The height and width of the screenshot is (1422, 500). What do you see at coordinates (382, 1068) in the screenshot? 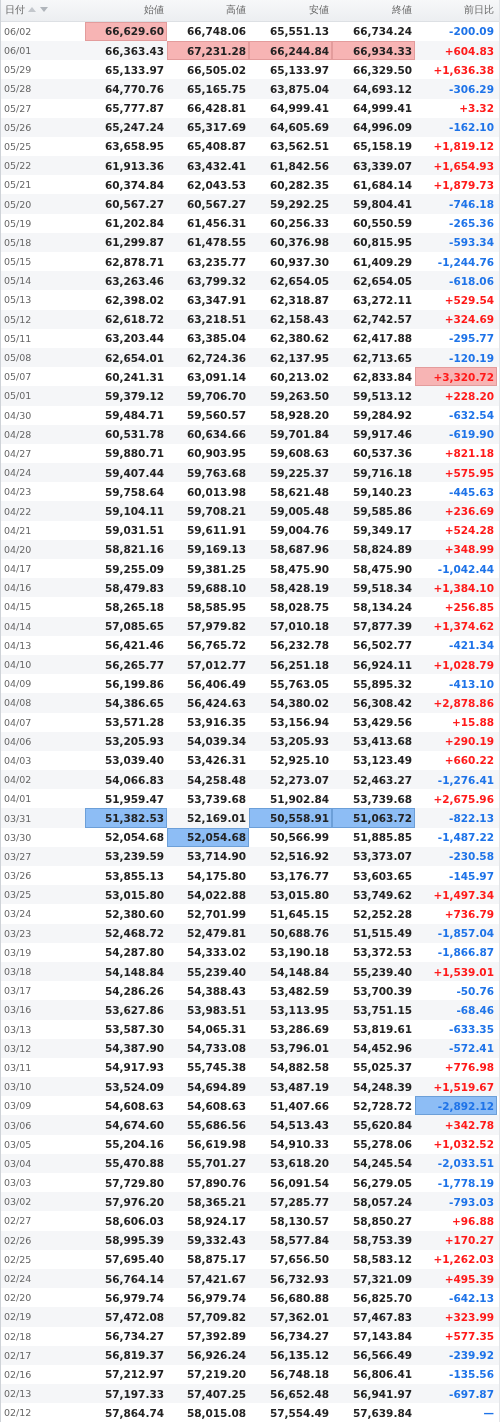
I see `price-cell-text: 55,025.37` at bounding box center [382, 1068].